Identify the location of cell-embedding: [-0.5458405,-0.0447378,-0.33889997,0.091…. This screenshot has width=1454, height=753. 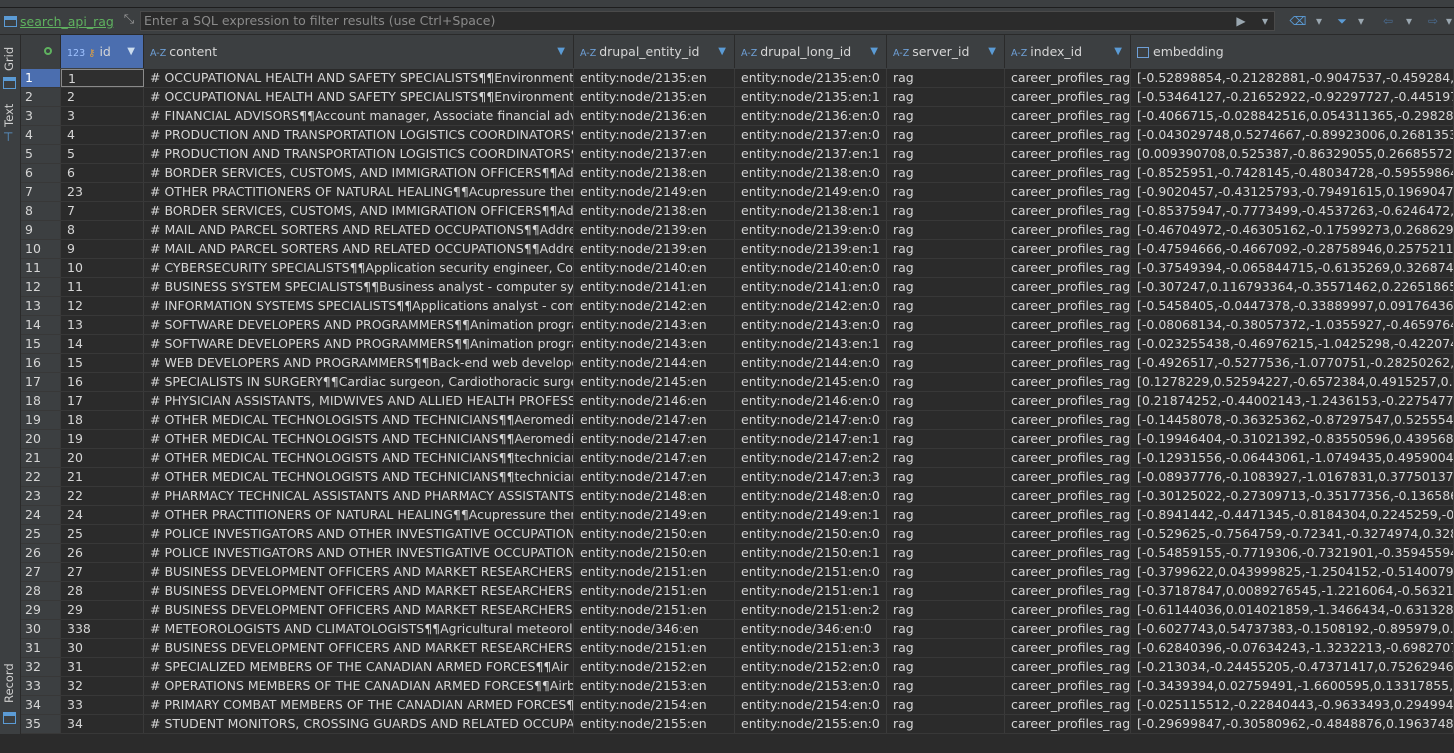
(1292, 306).